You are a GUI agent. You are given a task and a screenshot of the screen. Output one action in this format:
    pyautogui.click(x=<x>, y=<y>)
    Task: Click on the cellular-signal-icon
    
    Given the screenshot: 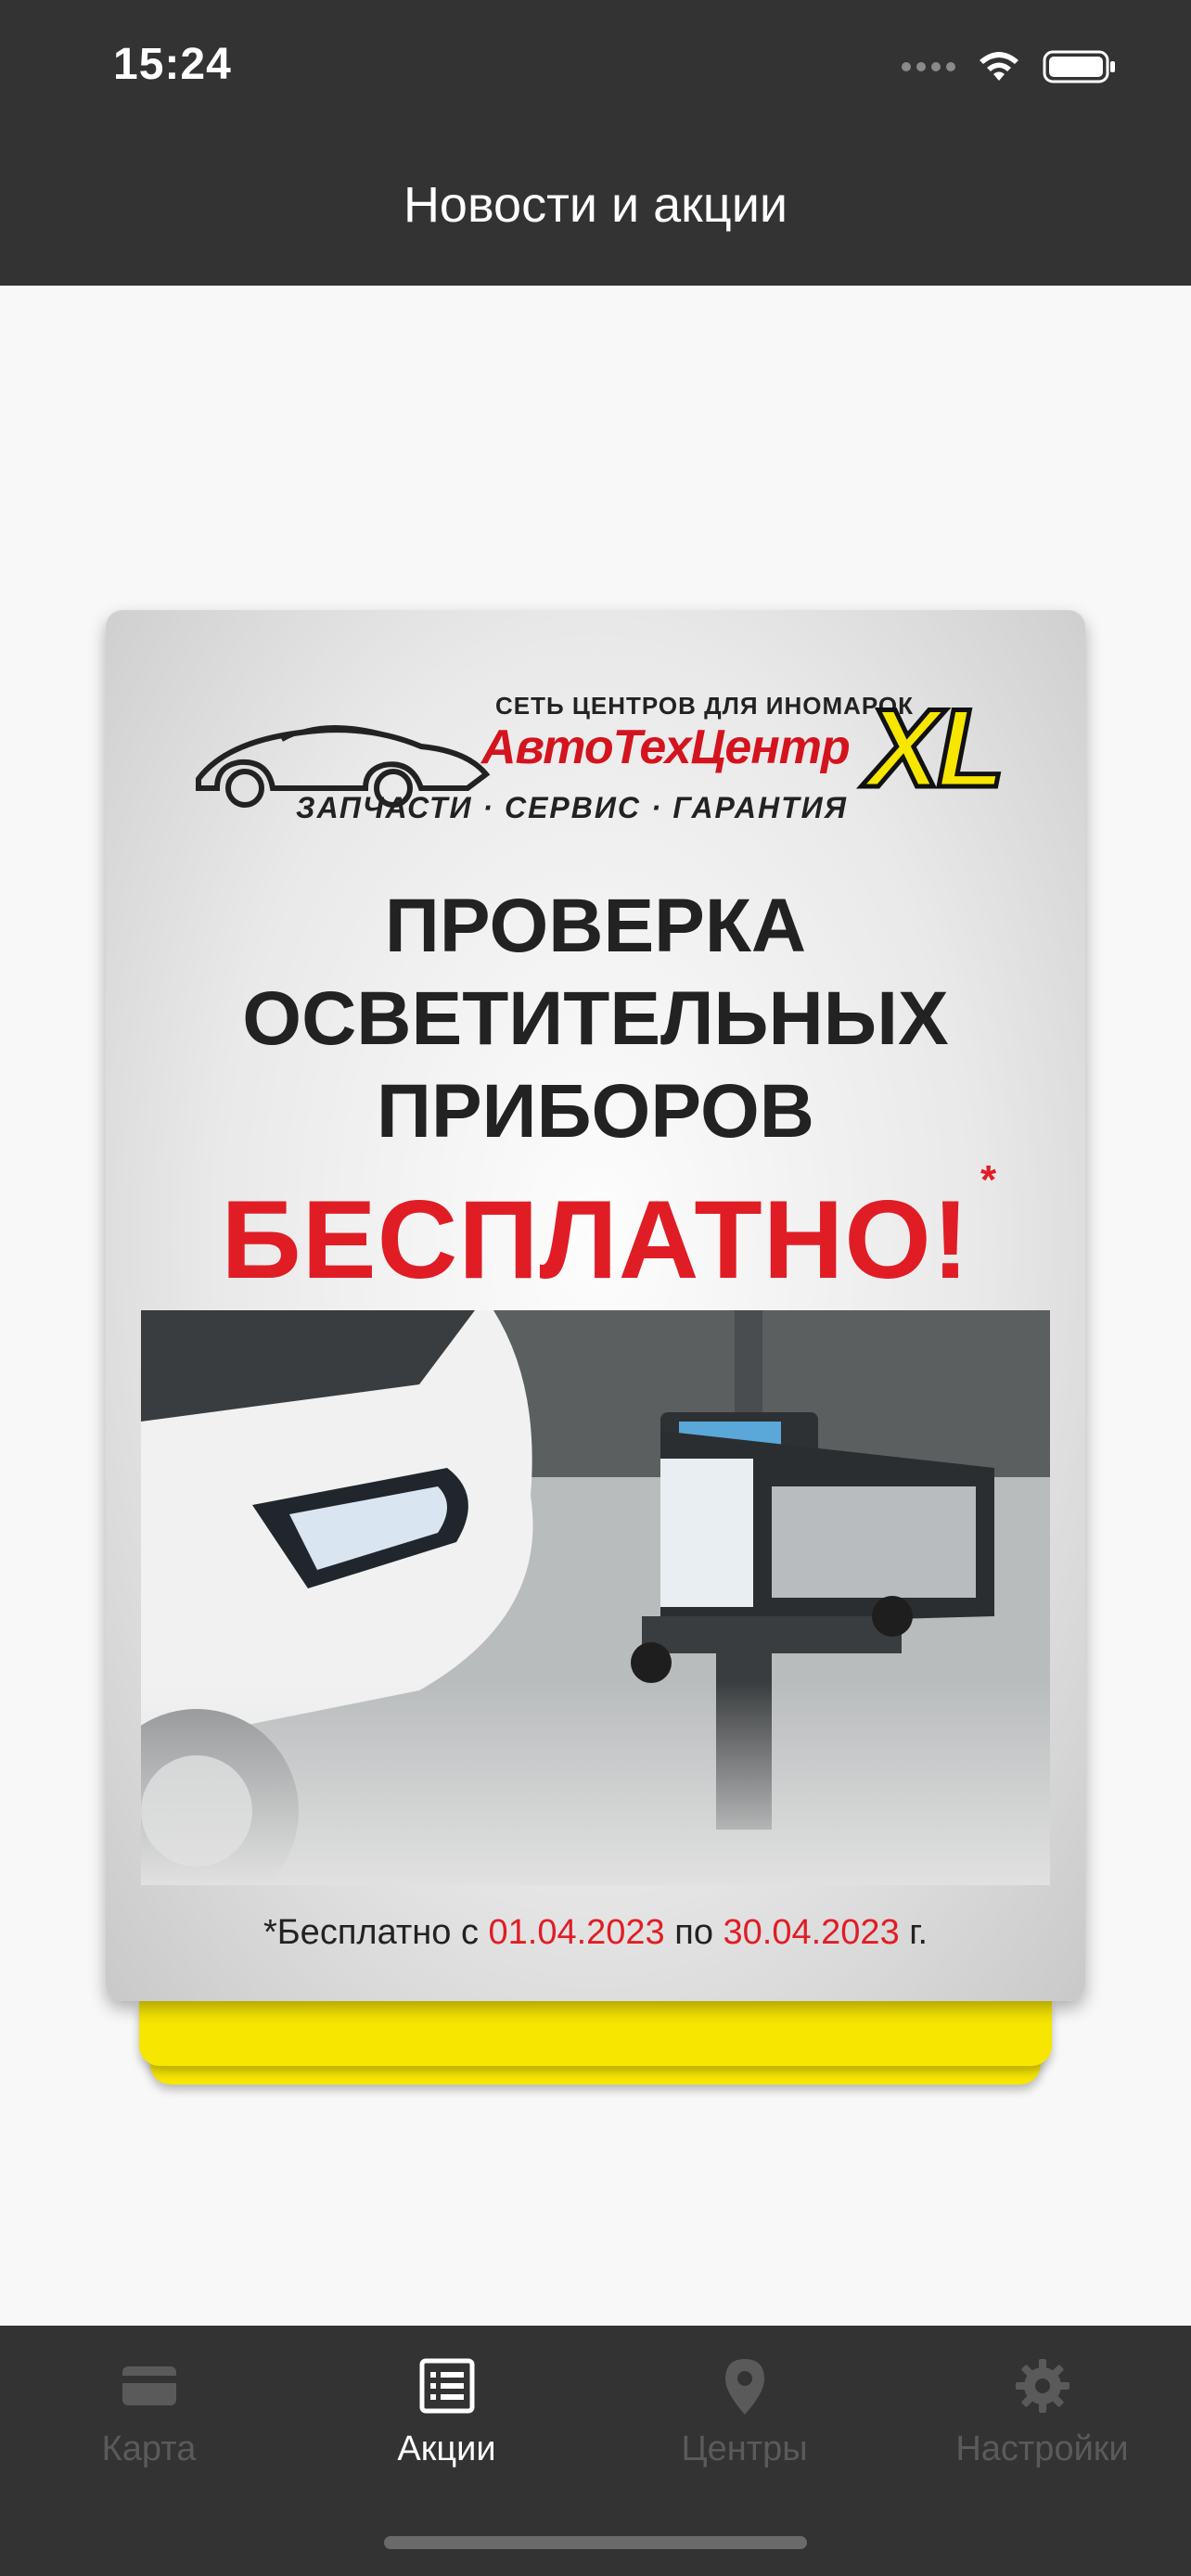 What is the action you would take?
    pyautogui.click(x=929, y=66)
    